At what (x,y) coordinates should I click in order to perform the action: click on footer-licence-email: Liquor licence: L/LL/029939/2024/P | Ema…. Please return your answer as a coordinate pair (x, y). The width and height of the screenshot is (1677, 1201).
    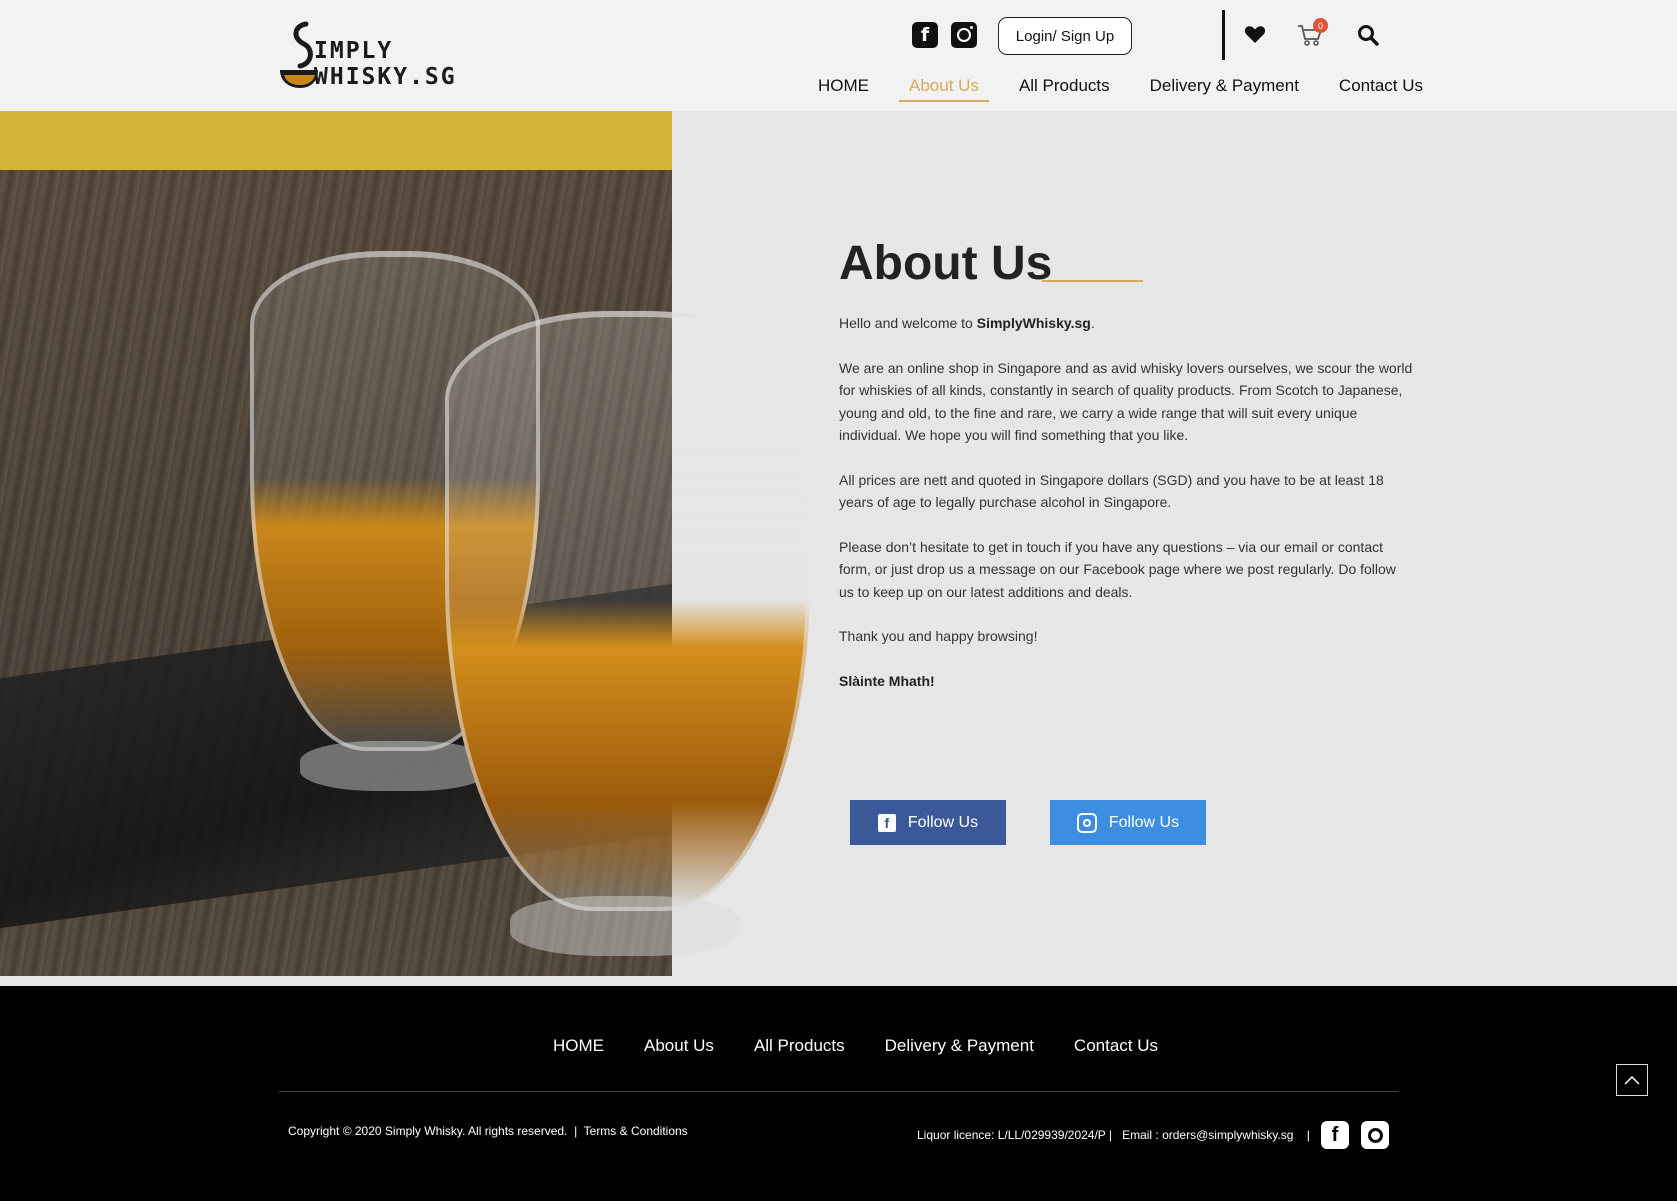
    Looking at the image, I should click on (1113, 1135).